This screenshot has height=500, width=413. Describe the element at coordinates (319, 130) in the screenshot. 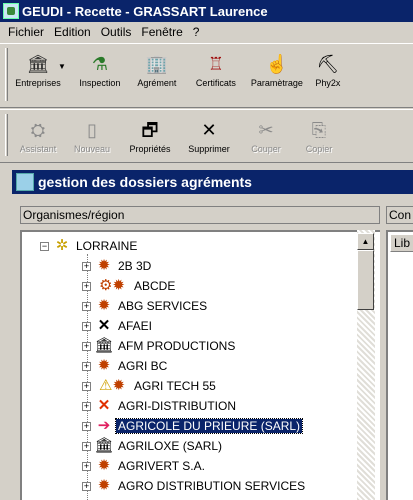

I see `copy-icon: ⎘` at that location.